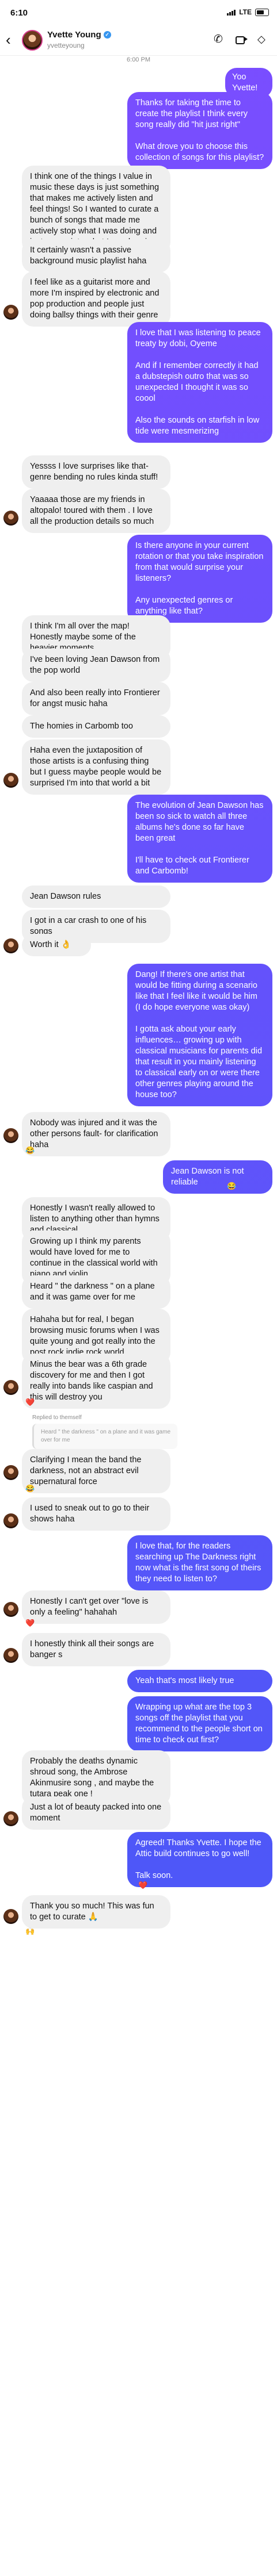 Image resolution: width=277 pixels, height=2576 pixels. I want to click on message-incoming: Worth it 👌, so click(56, 945).